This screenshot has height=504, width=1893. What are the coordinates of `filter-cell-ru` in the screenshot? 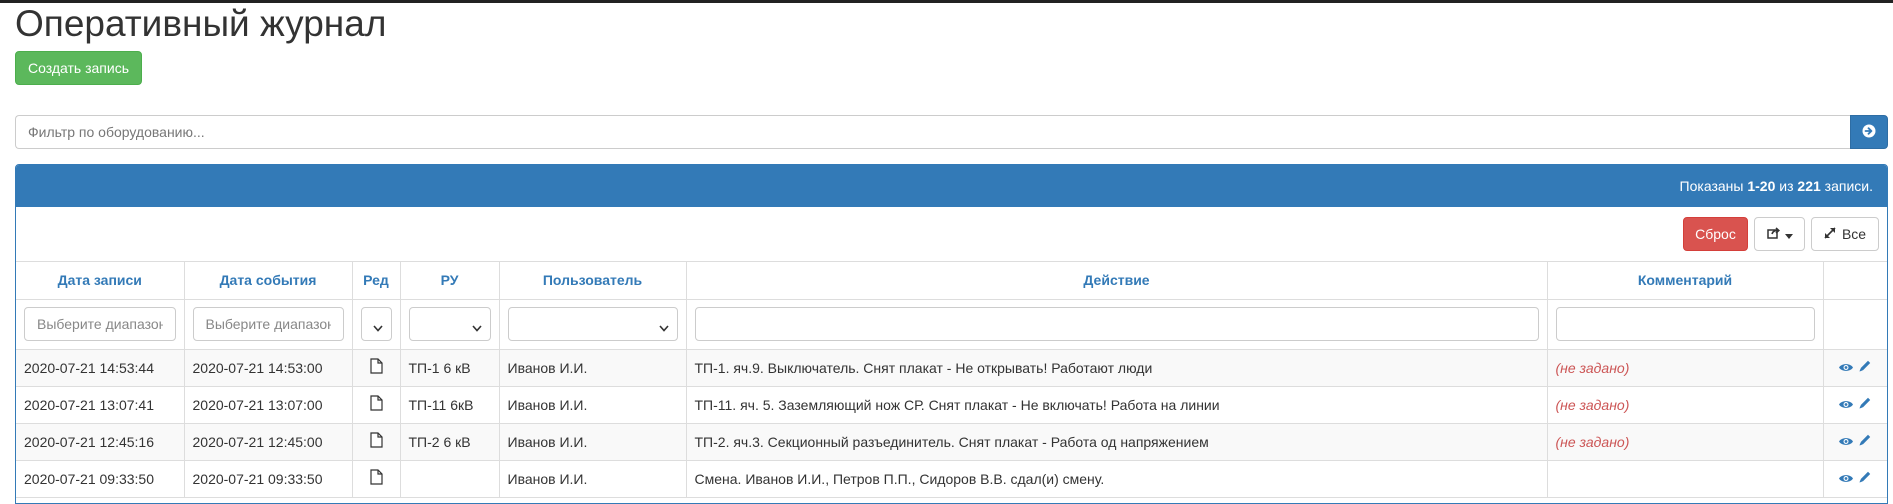 It's located at (450, 324).